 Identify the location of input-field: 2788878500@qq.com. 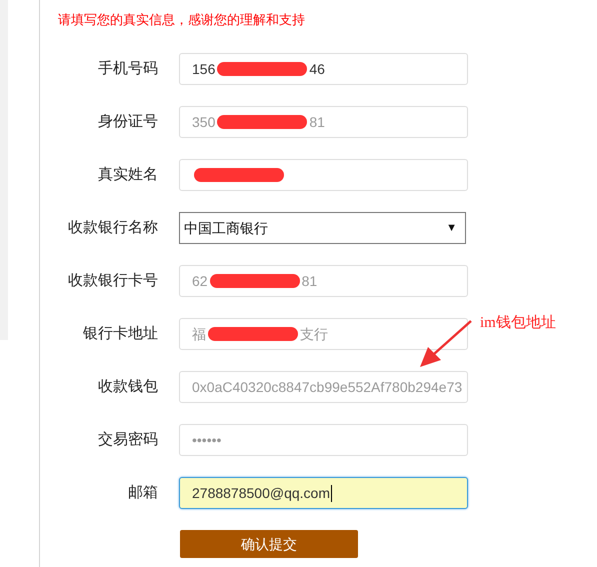
(323, 493).